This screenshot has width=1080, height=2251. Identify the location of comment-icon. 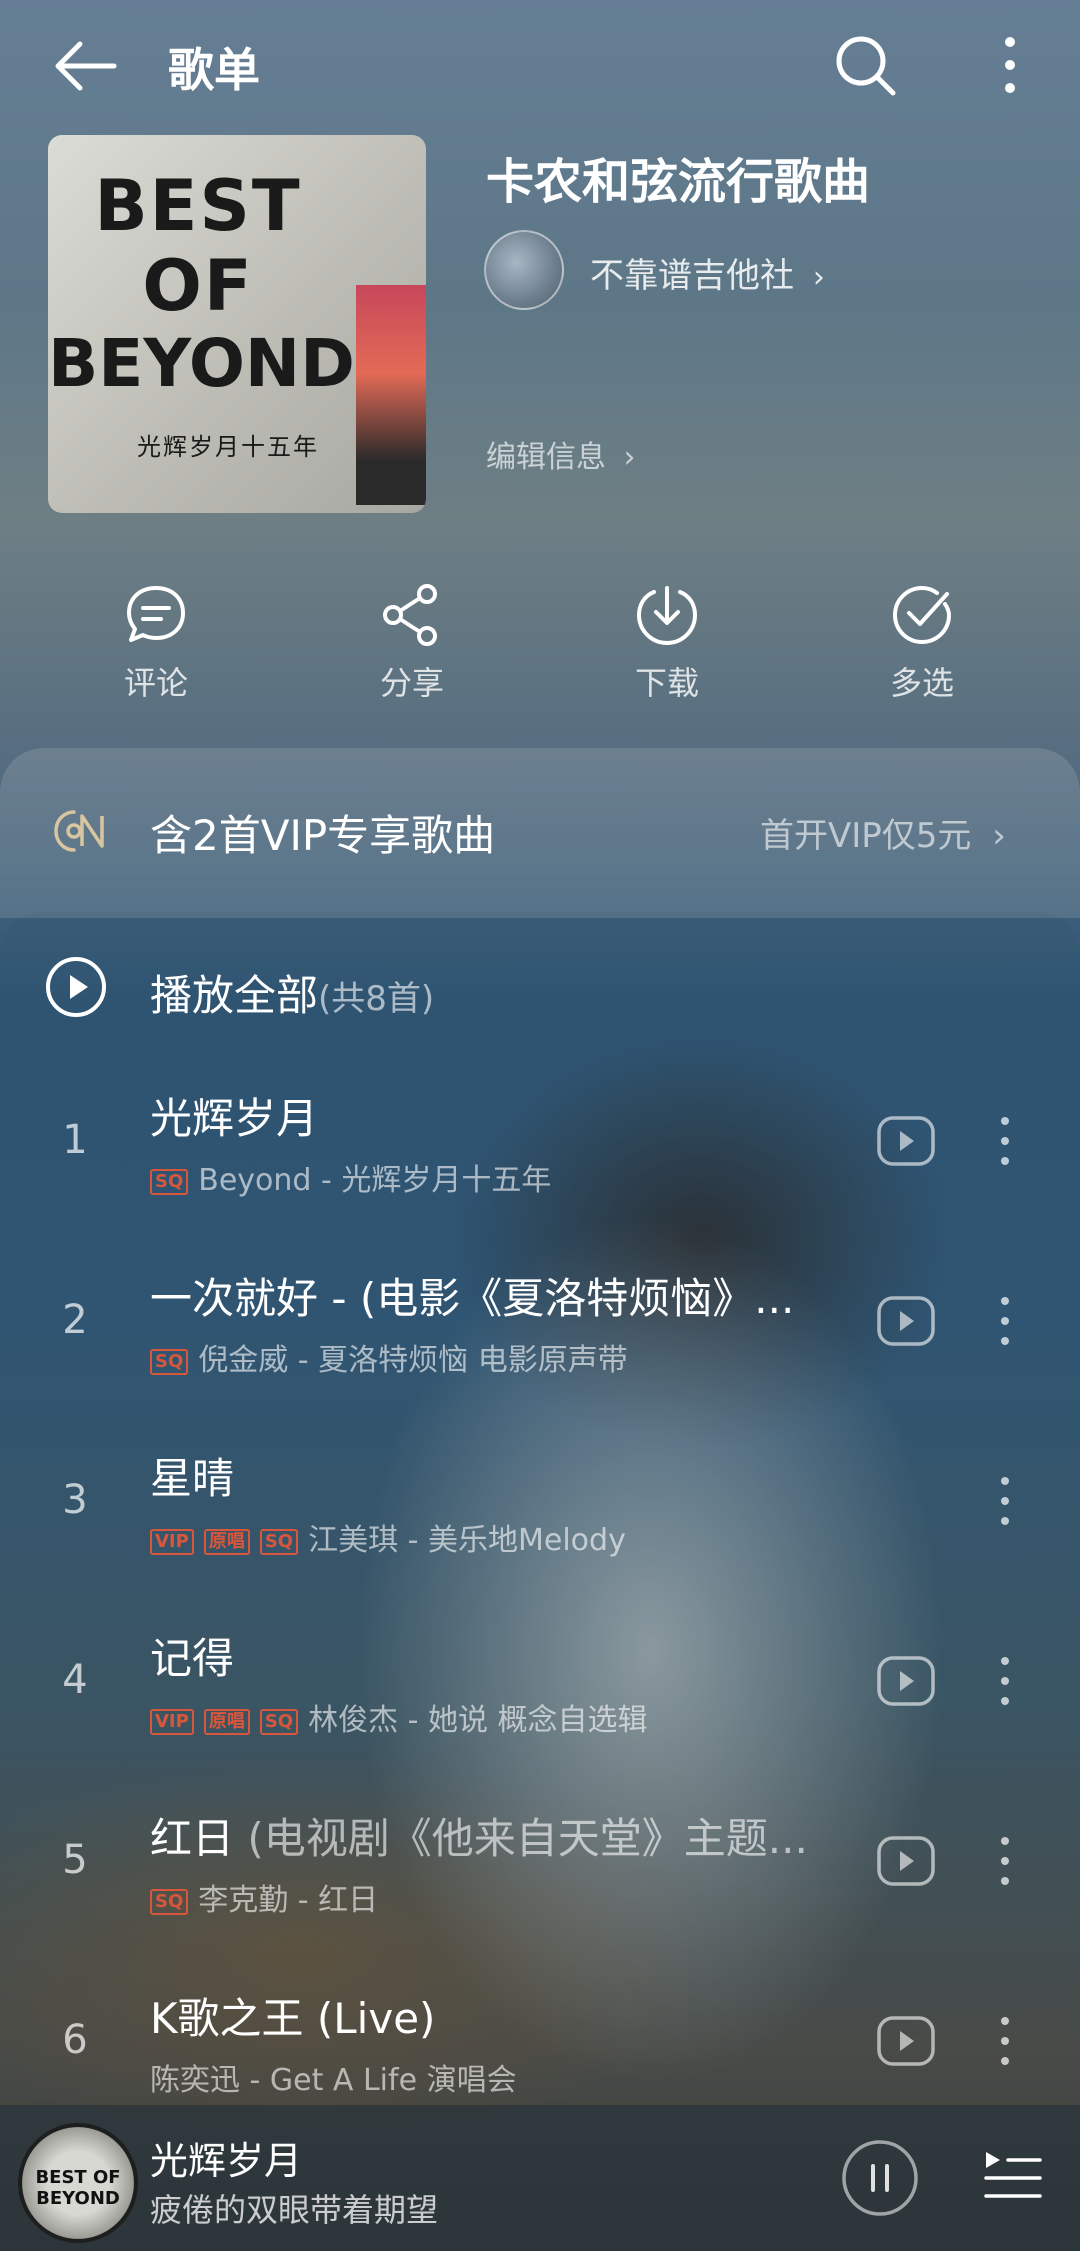
(156, 614).